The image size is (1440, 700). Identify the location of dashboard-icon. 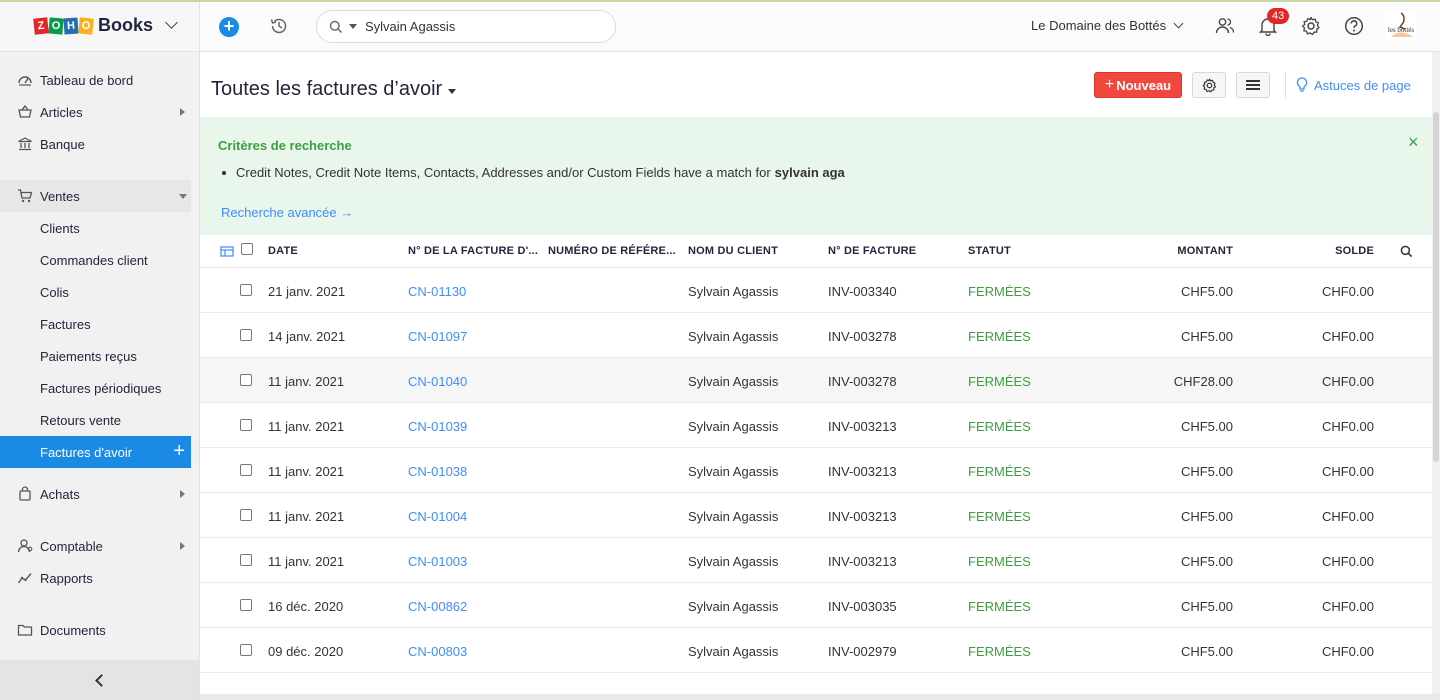
(25, 80).